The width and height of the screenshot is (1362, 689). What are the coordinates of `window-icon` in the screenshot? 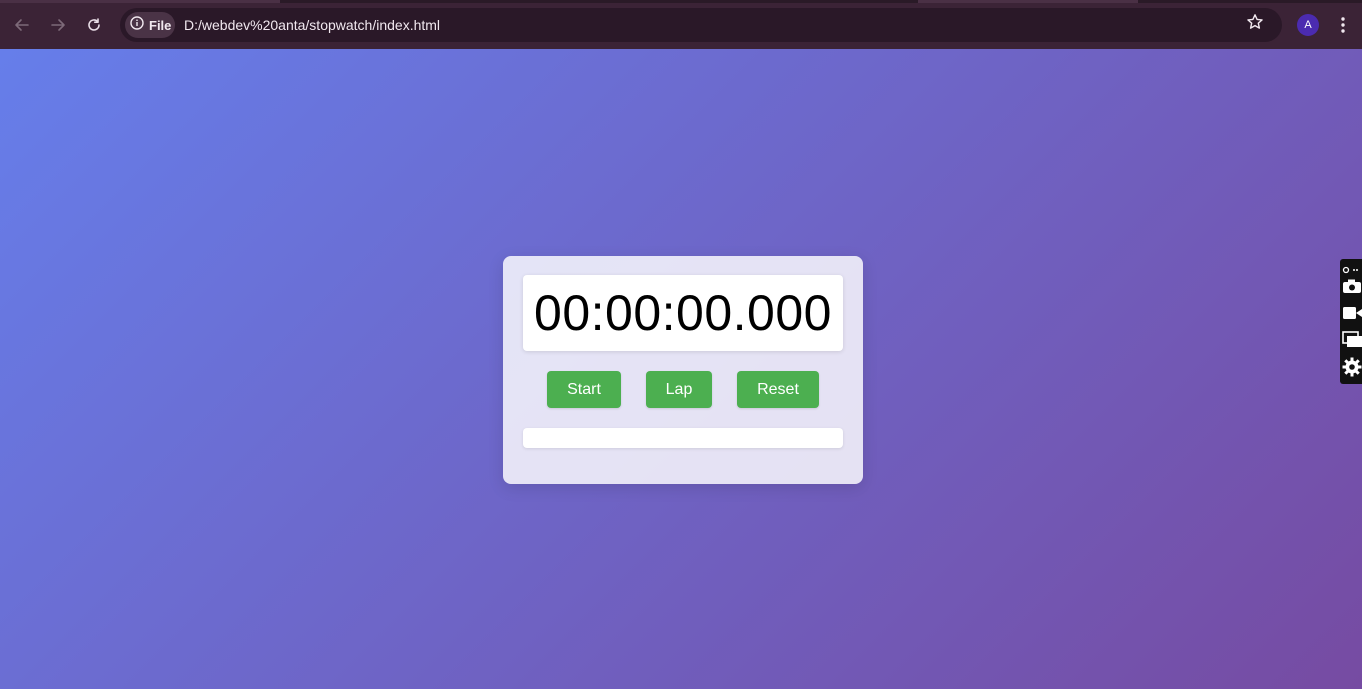 It's located at (1352, 342).